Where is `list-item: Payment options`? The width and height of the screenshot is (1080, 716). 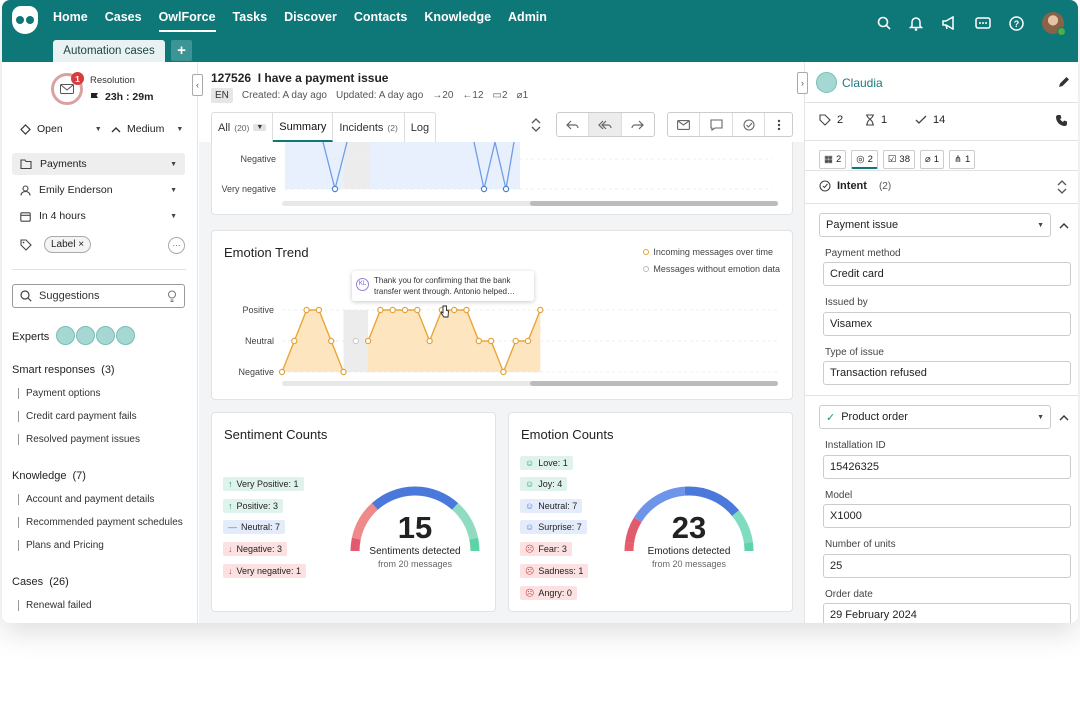 list-item: Payment options is located at coordinates (59, 393).